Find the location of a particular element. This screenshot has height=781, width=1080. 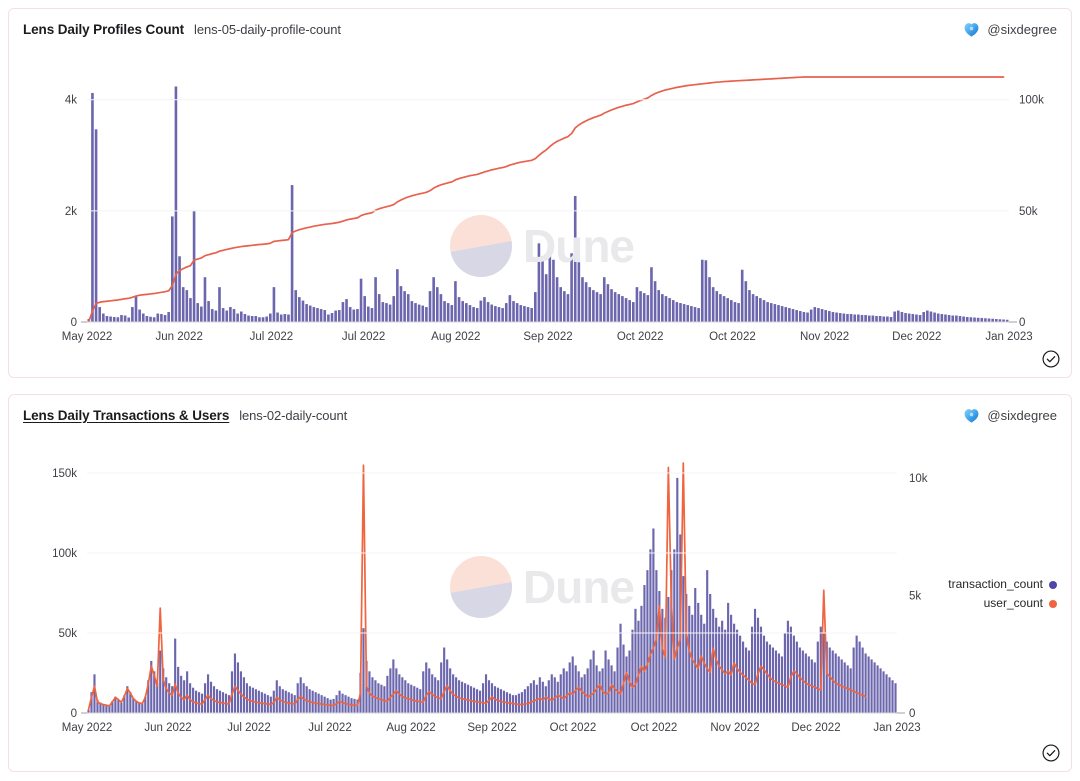

svg-text: 10k is located at coordinates (918, 479).